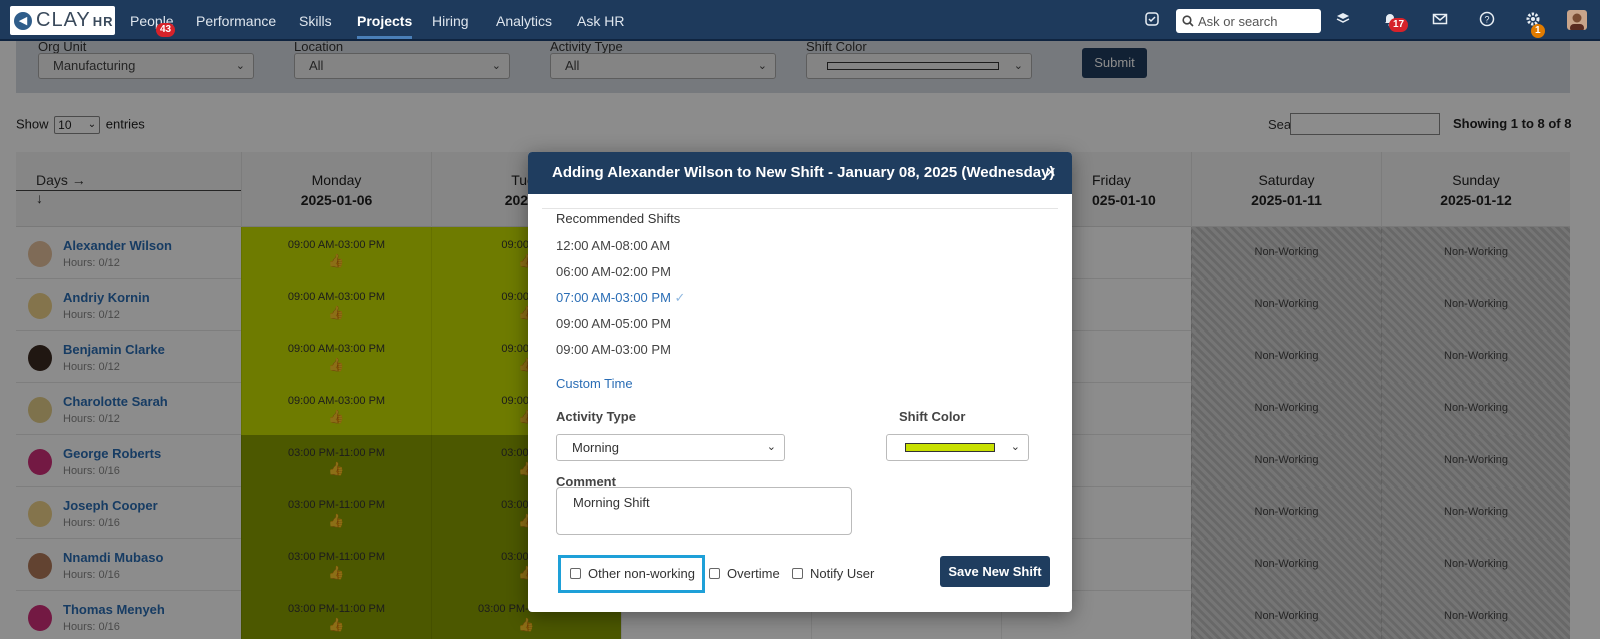 The width and height of the screenshot is (1600, 639). What do you see at coordinates (315, 19) in the screenshot?
I see `nav-skills: Skills` at bounding box center [315, 19].